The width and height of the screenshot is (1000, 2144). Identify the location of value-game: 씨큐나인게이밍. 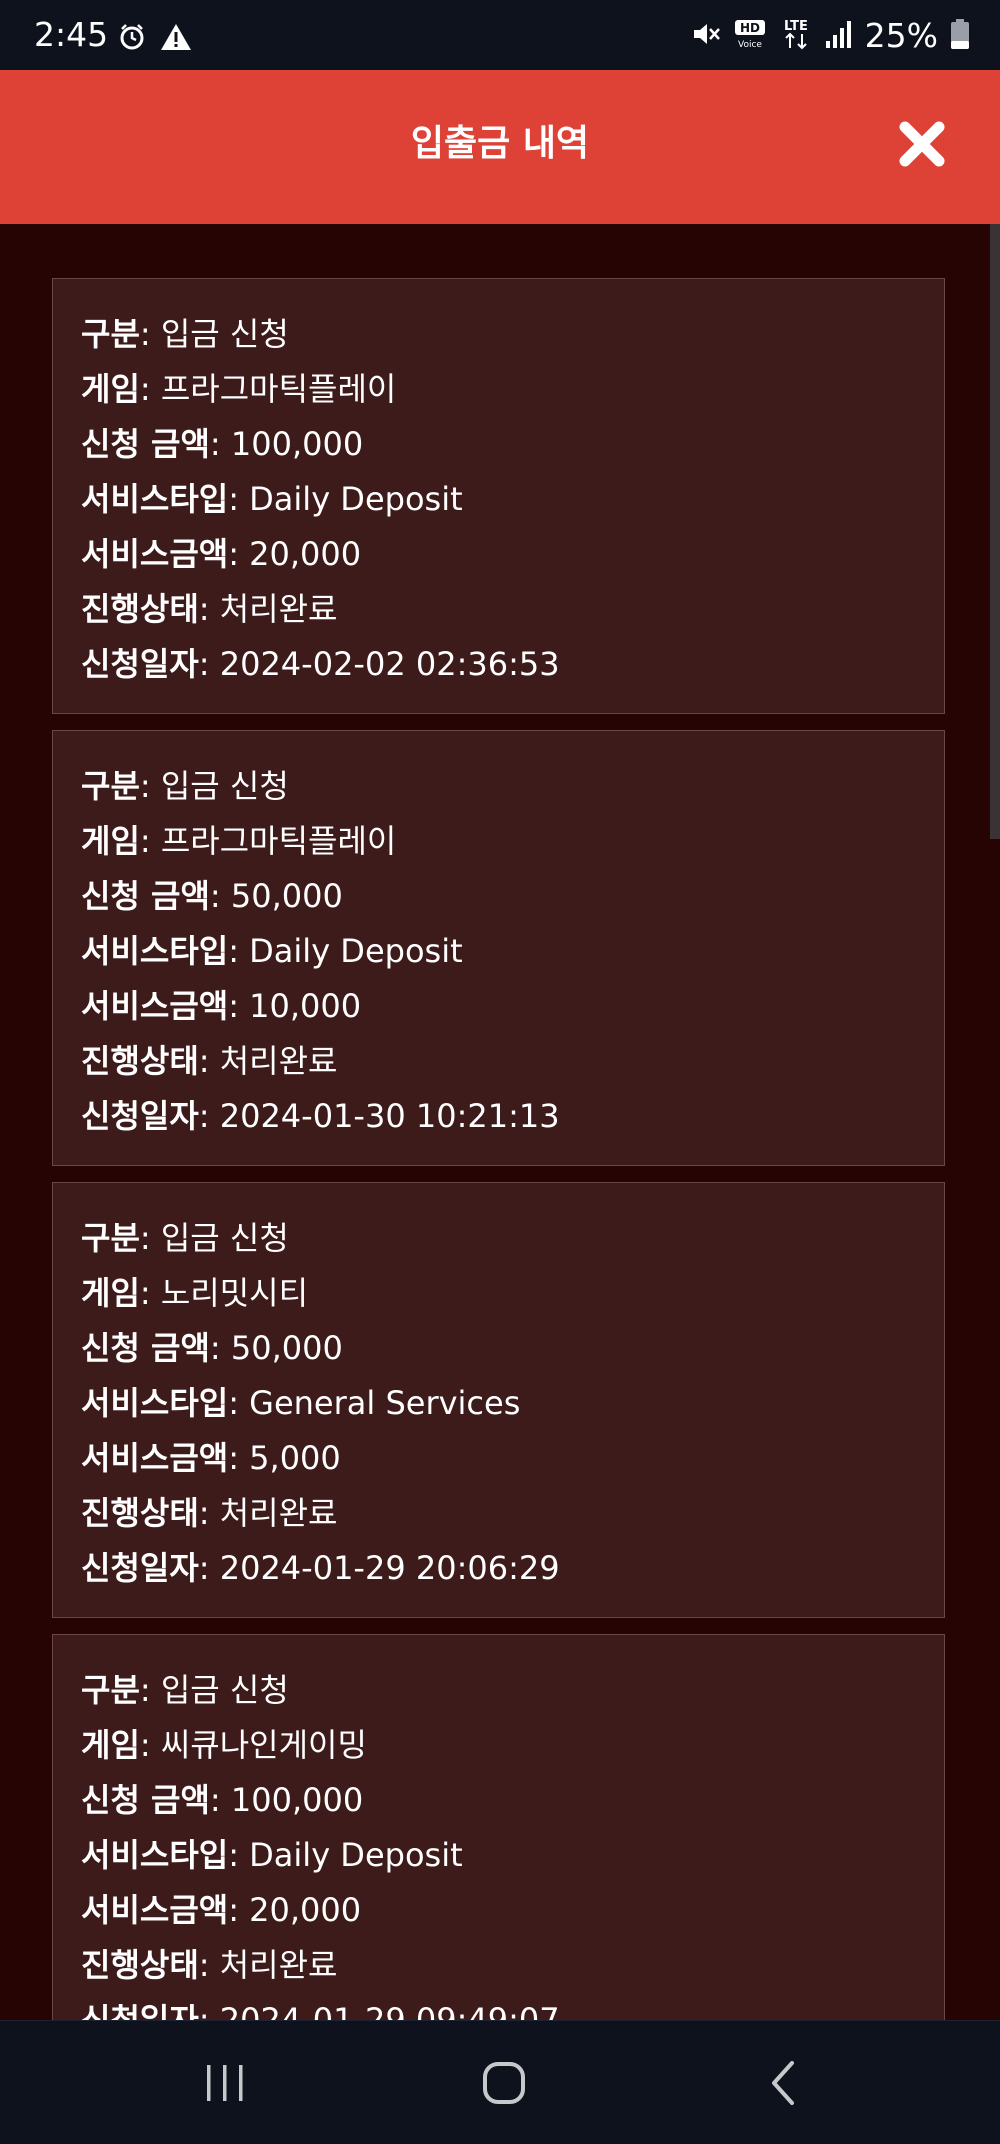
(263, 1745).